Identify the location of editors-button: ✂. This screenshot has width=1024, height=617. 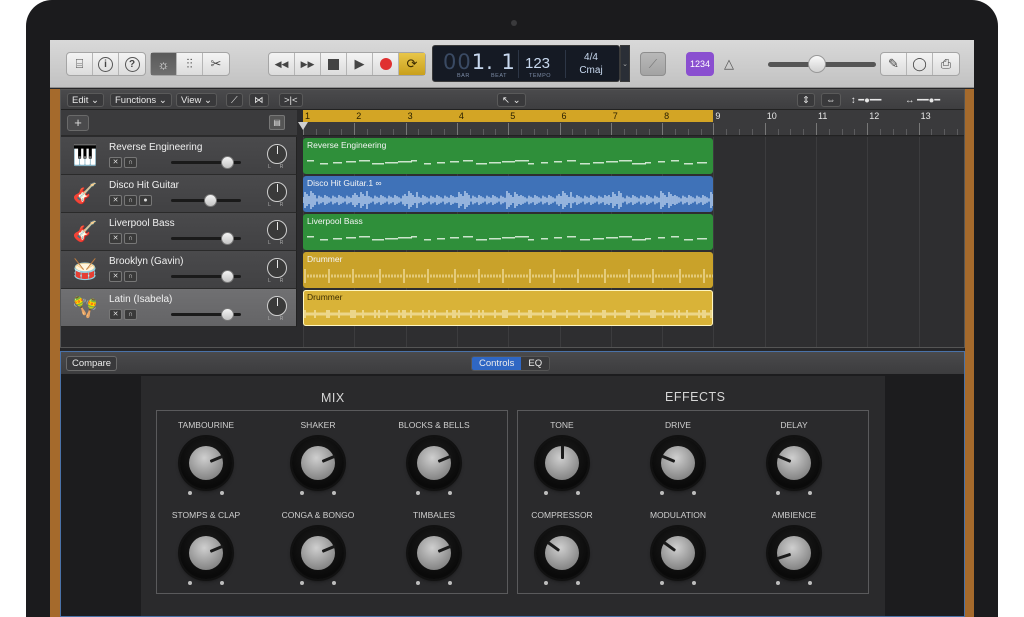
(216, 64).